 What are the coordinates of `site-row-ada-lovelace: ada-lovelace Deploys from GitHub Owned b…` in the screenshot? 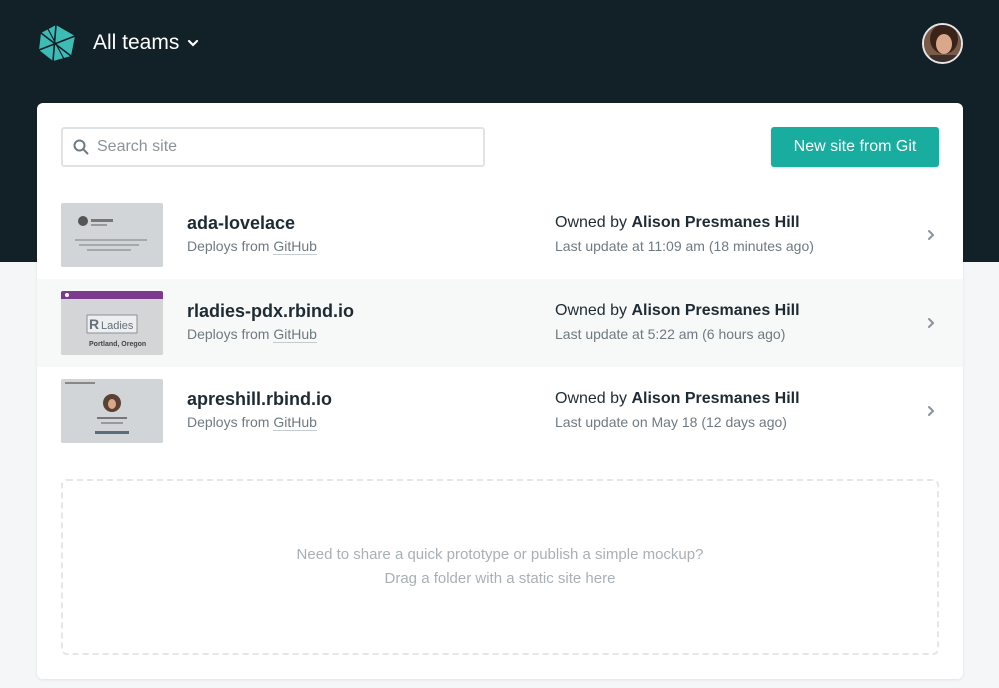 It's located at (500, 235).